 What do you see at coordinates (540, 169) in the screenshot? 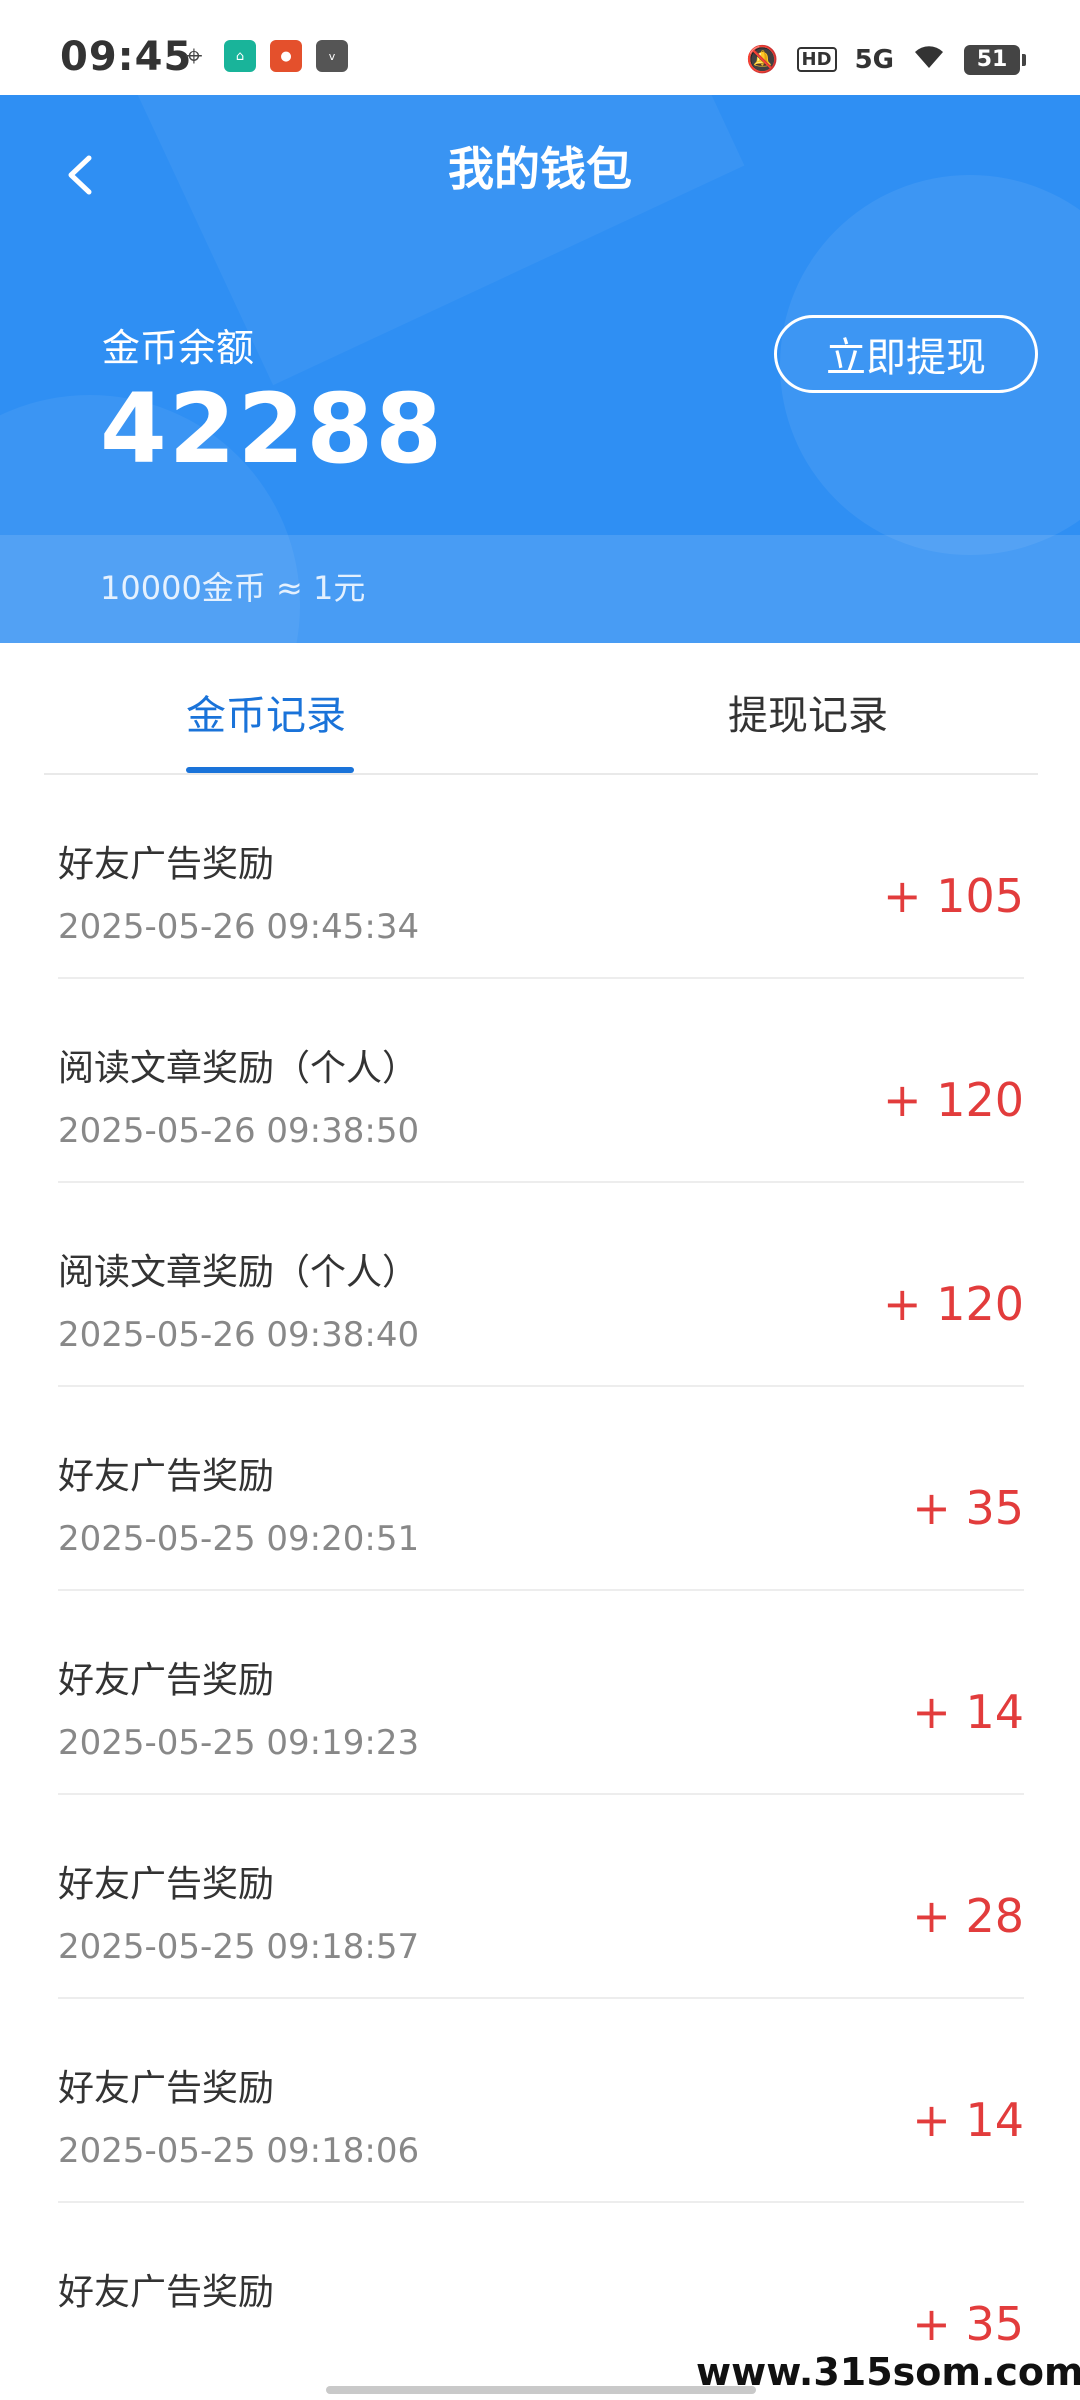
I see `page-title: 我的钱包` at bounding box center [540, 169].